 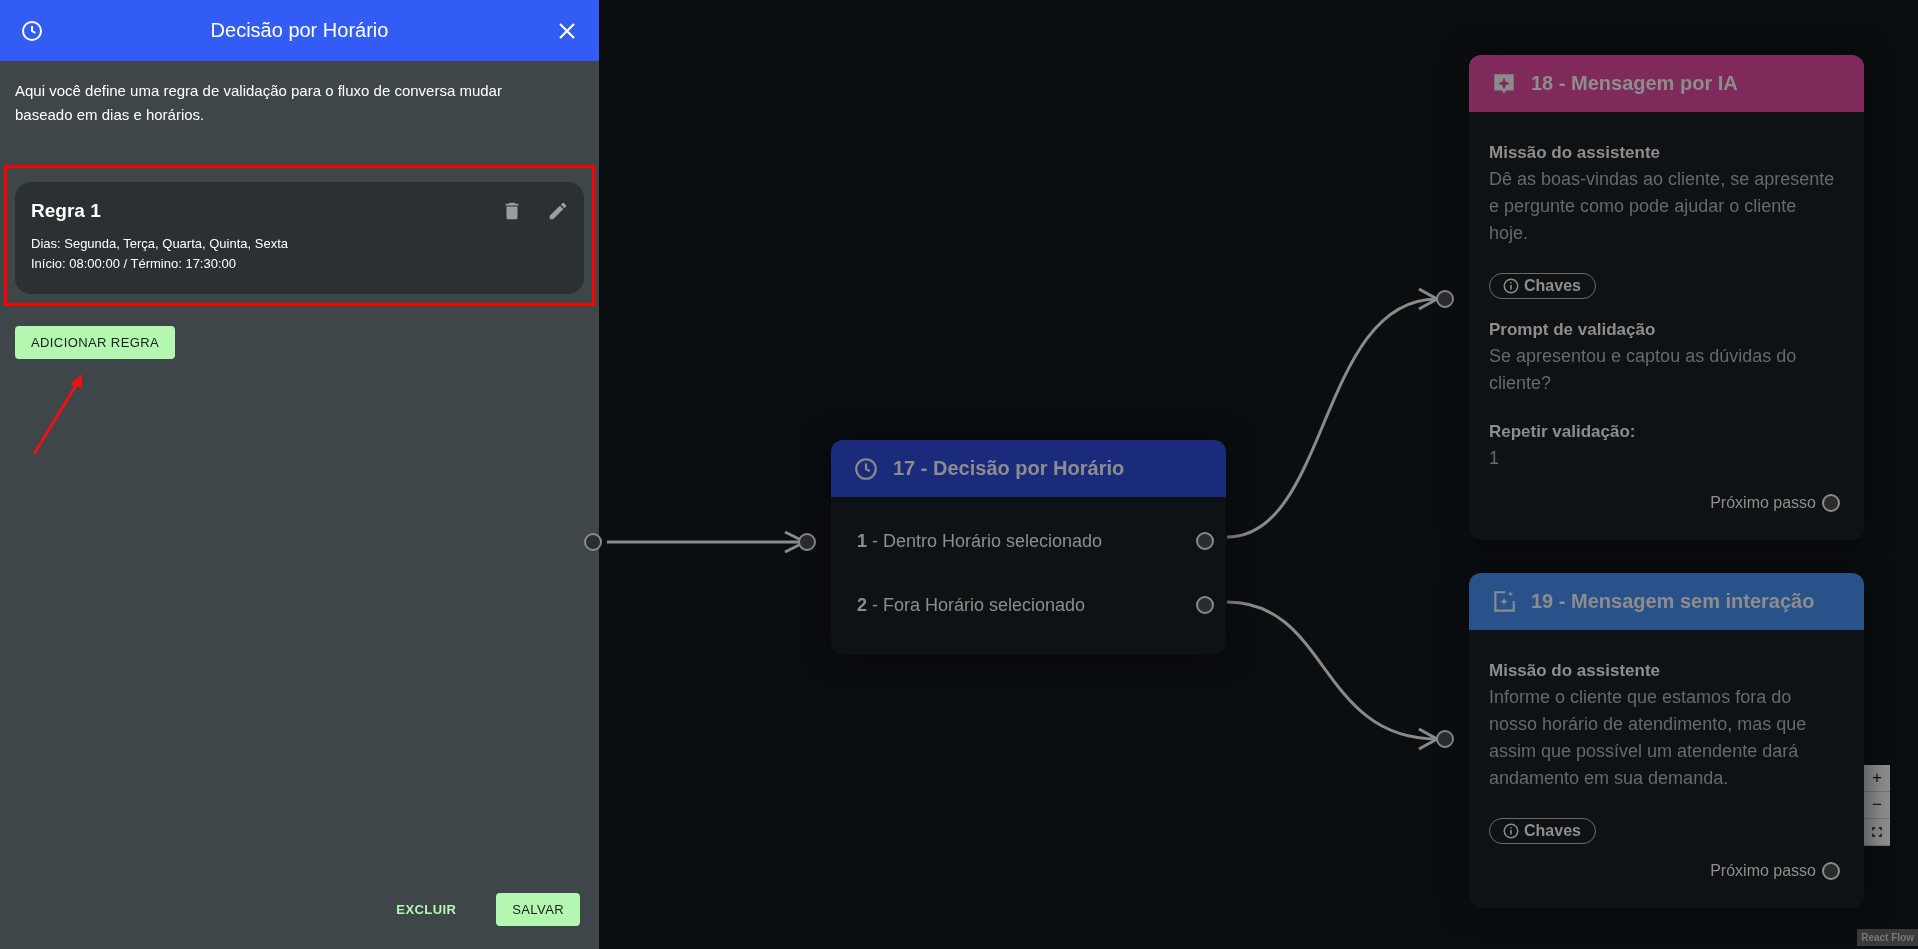 I want to click on option-label: 2 - Fora Horário selecionado, so click(x=971, y=605).